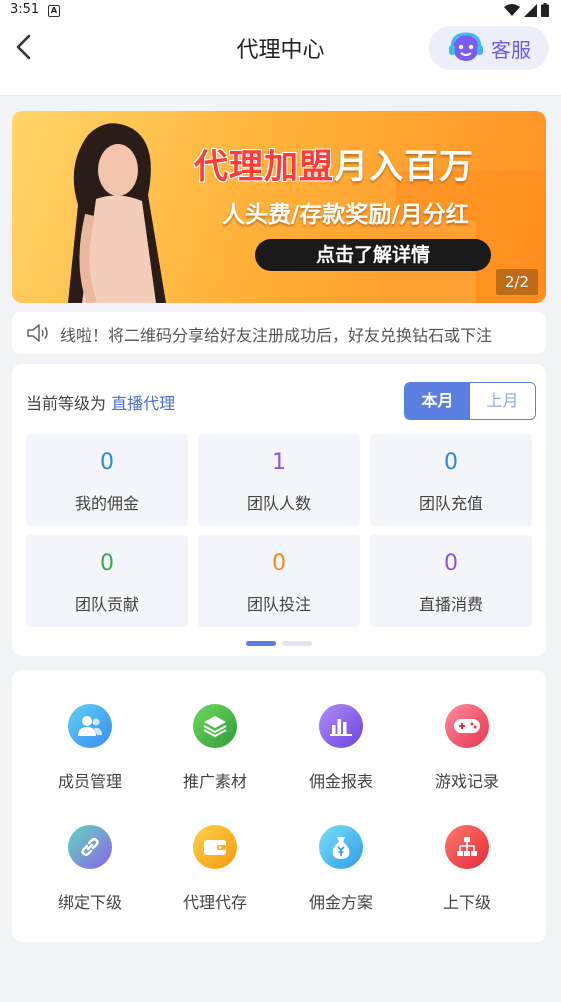 This screenshot has height=1002, width=561. What do you see at coordinates (340, 781) in the screenshot?
I see `menu-label: 佣金报表` at bounding box center [340, 781].